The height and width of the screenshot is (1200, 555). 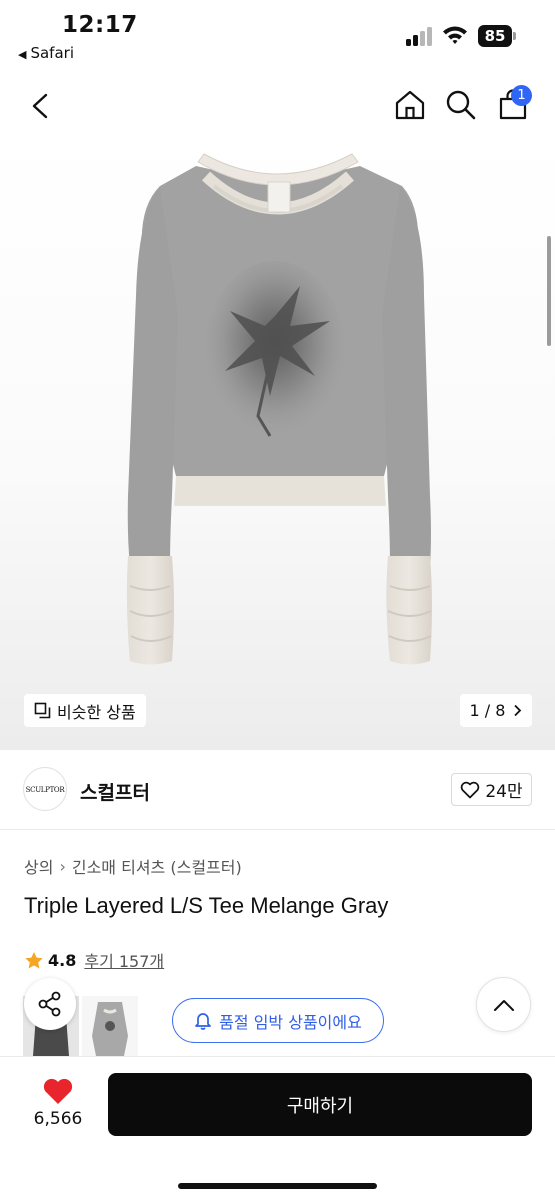 I want to click on top-navigation, so click(x=277, y=106).